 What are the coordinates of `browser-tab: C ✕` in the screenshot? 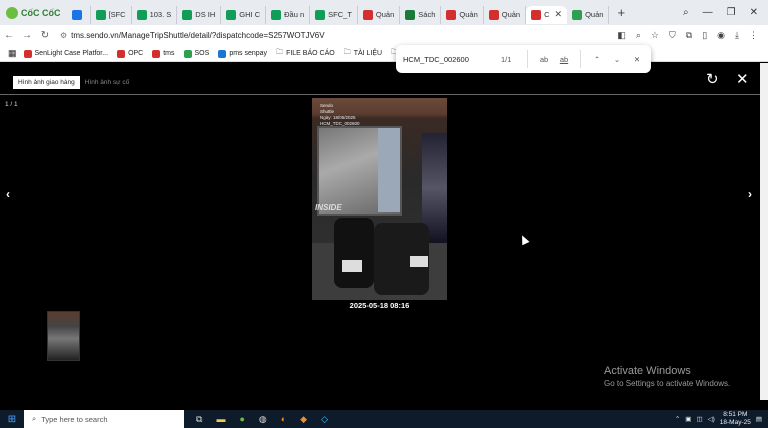 It's located at (547, 14).